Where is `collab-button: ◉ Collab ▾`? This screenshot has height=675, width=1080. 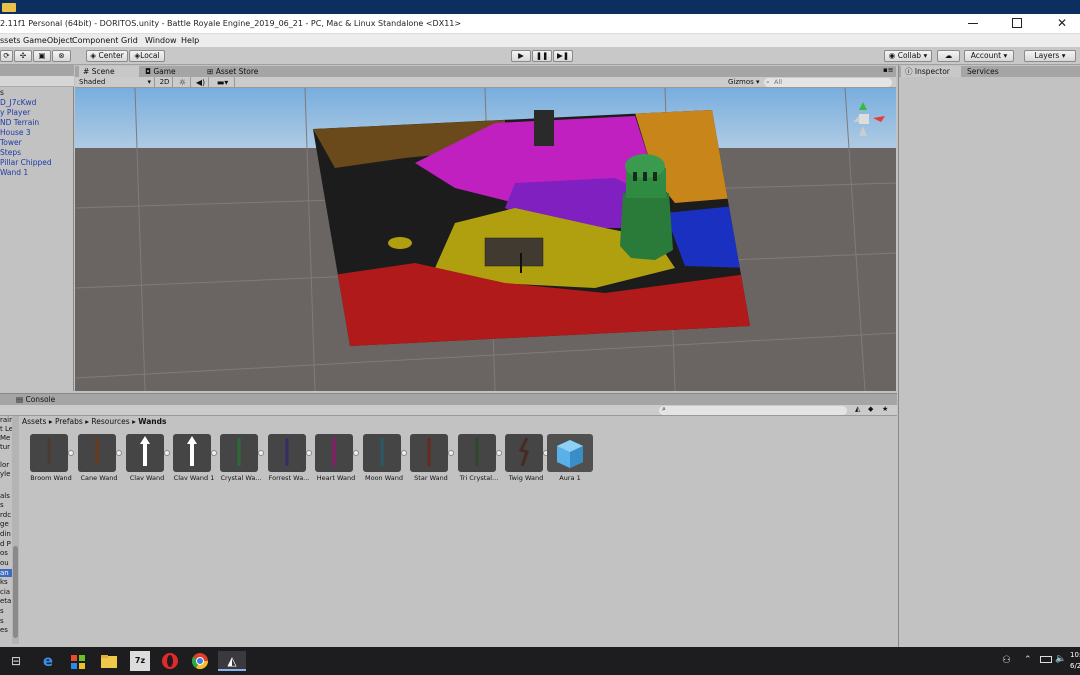 collab-button: ◉ Collab ▾ is located at coordinates (908, 56).